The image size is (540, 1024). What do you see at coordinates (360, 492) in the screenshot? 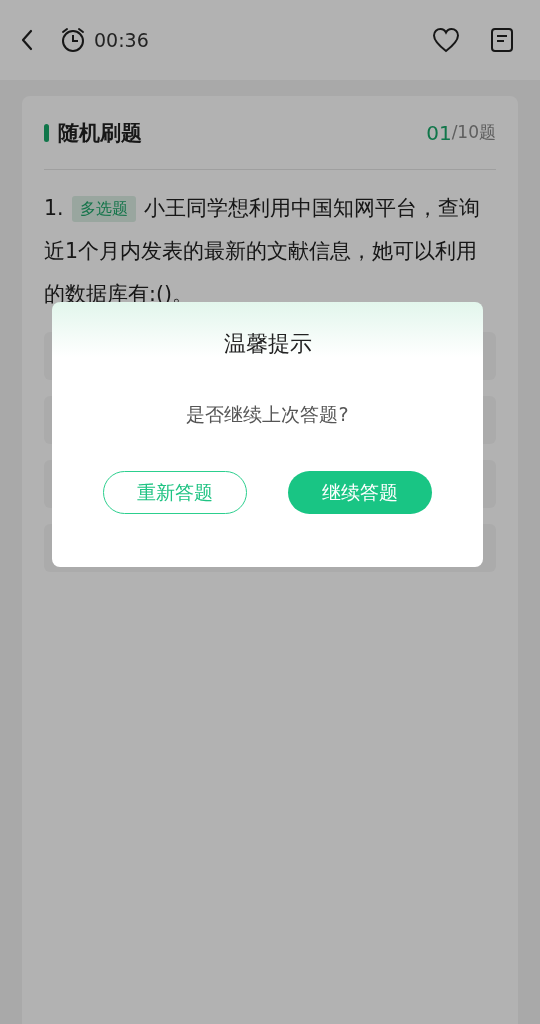
I see `continue-button: 继续答题` at bounding box center [360, 492].